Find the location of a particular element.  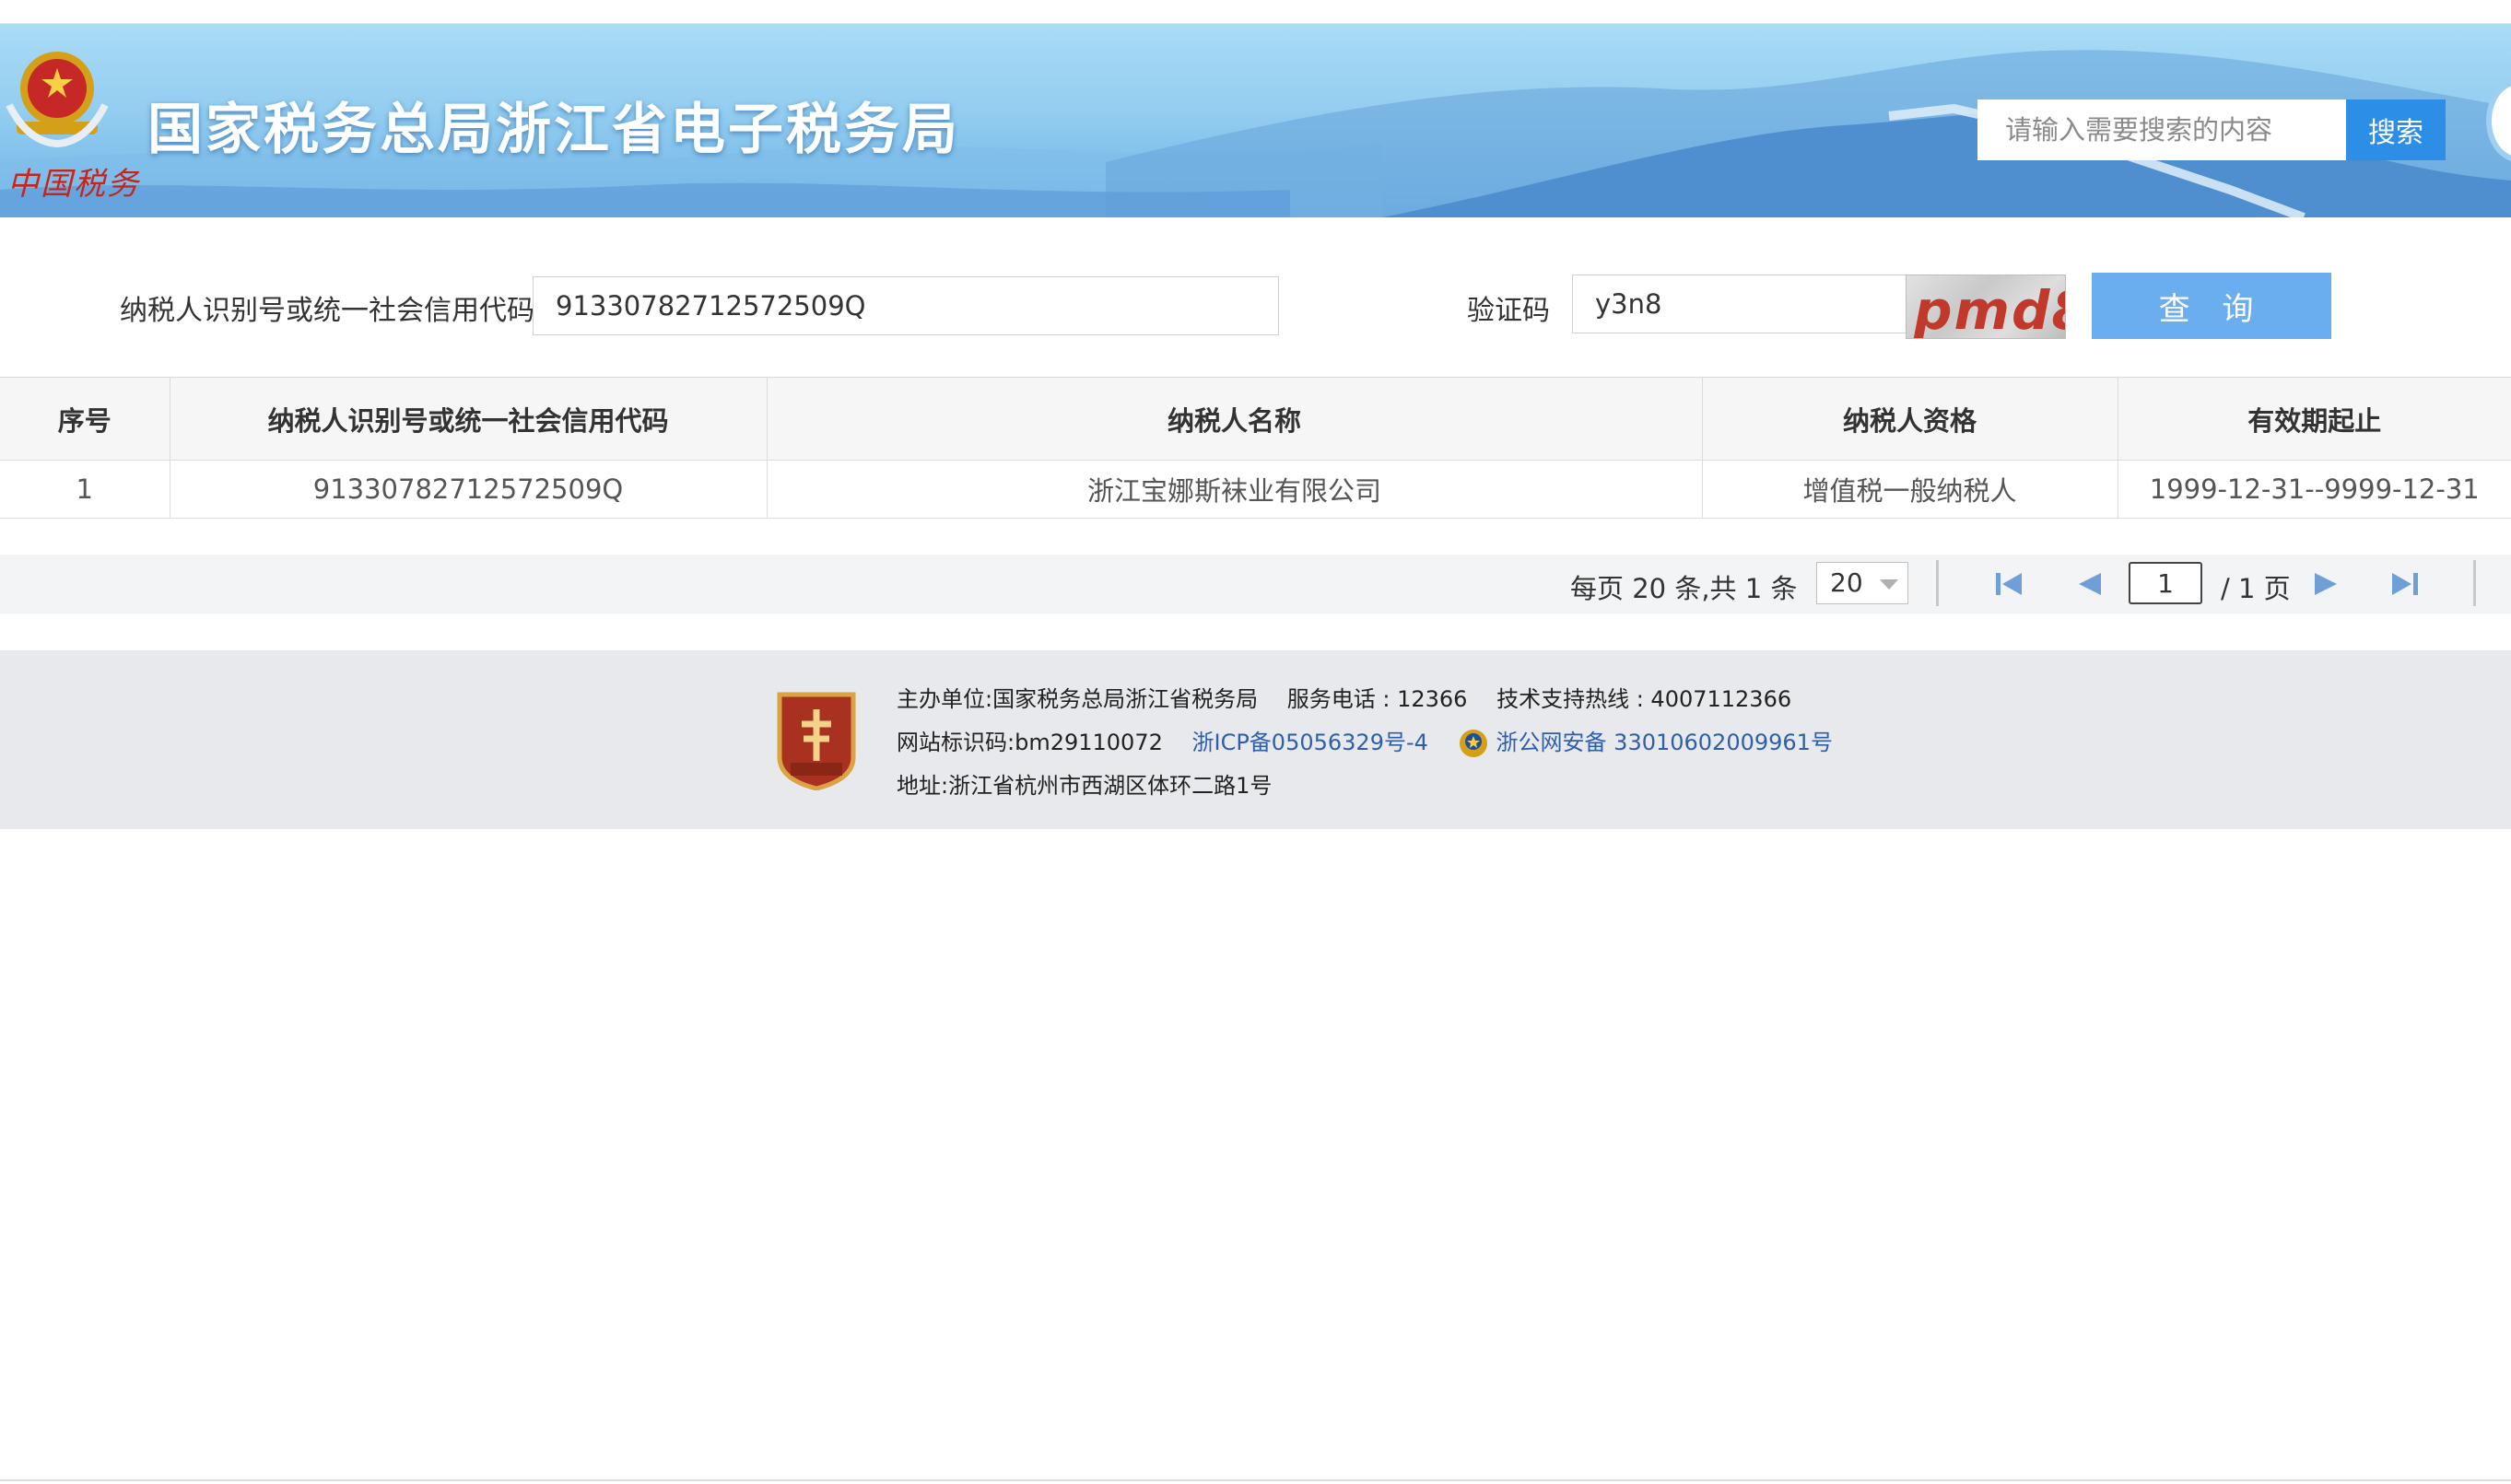

site-header-banner: 中国税务 国家税务总局浙江省电子税务局 搜索 is located at coordinates (1255, 120).